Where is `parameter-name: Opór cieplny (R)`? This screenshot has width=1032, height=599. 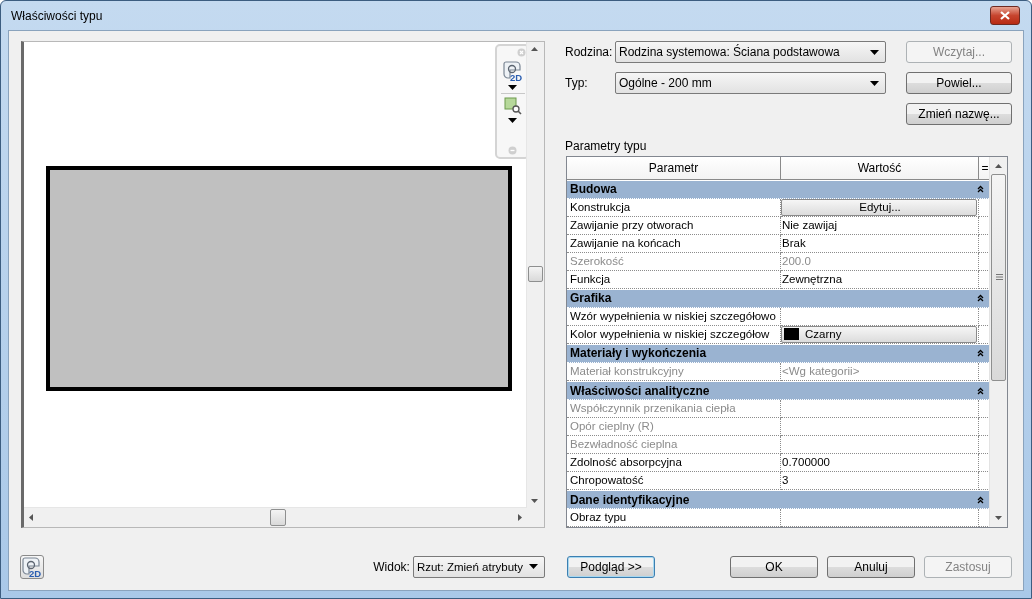
parameter-name: Opór cieplny (R) is located at coordinates (612, 426).